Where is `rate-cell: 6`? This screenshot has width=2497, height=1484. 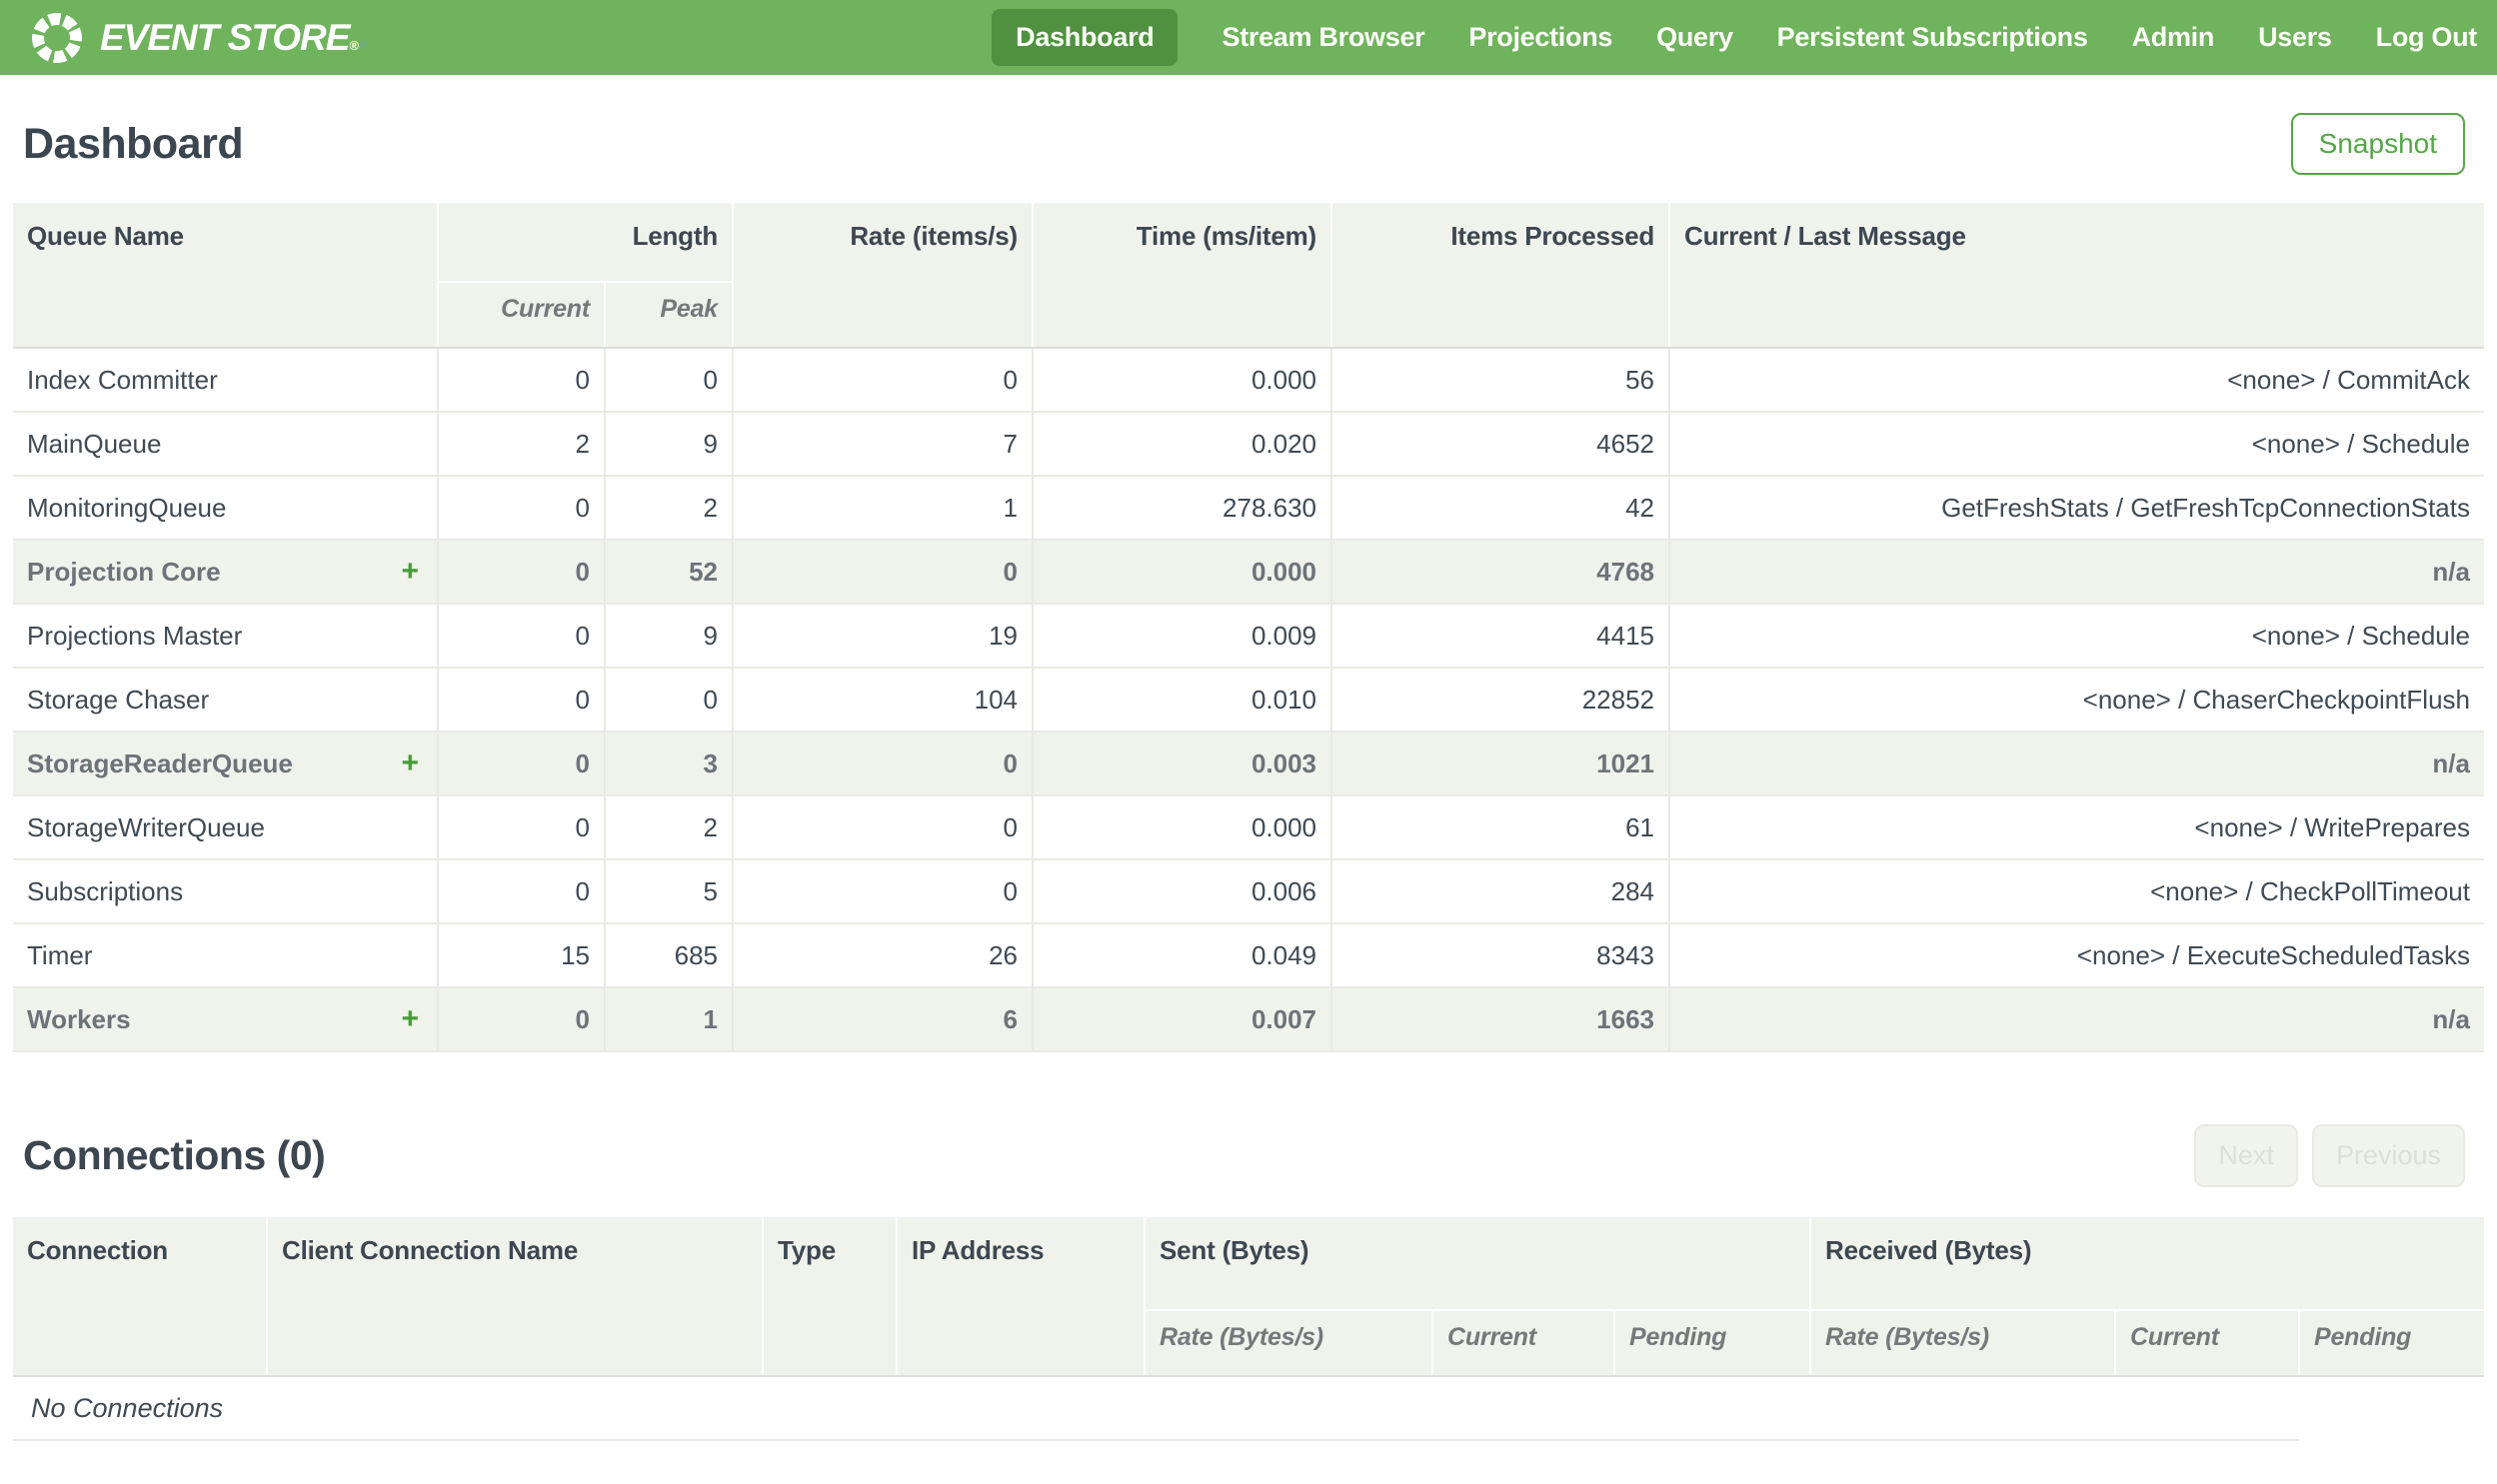
rate-cell: 6 is located at coordinates (883, 1019).